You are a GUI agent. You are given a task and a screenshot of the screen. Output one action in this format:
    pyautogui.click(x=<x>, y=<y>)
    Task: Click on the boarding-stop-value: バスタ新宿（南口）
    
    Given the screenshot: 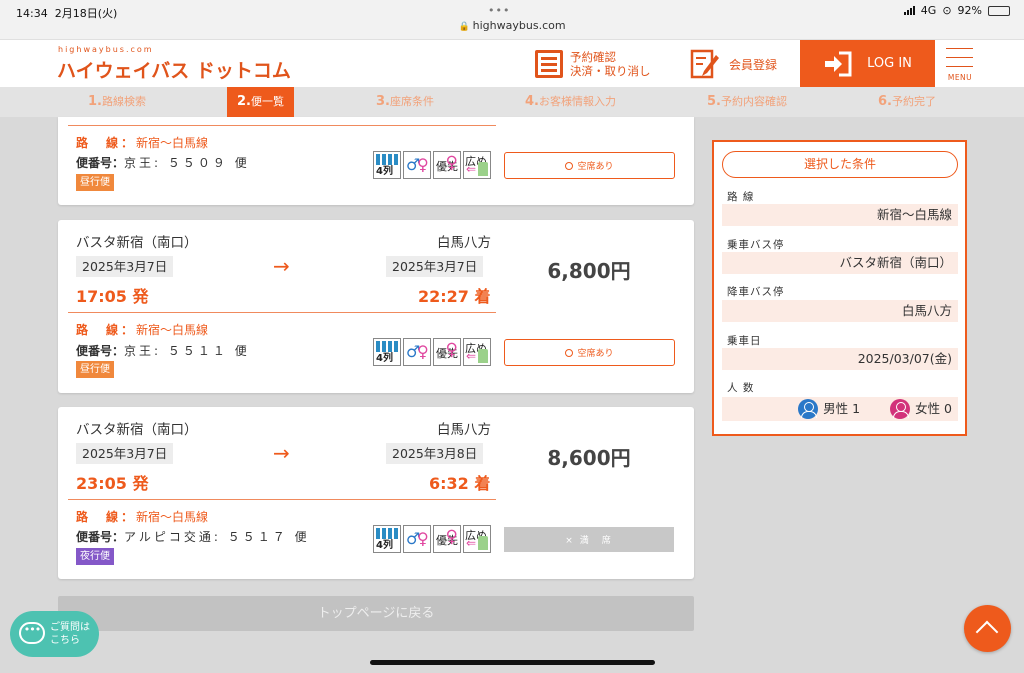 What is the action you would take?
    pyautogui.click(x=840, y=263)
    